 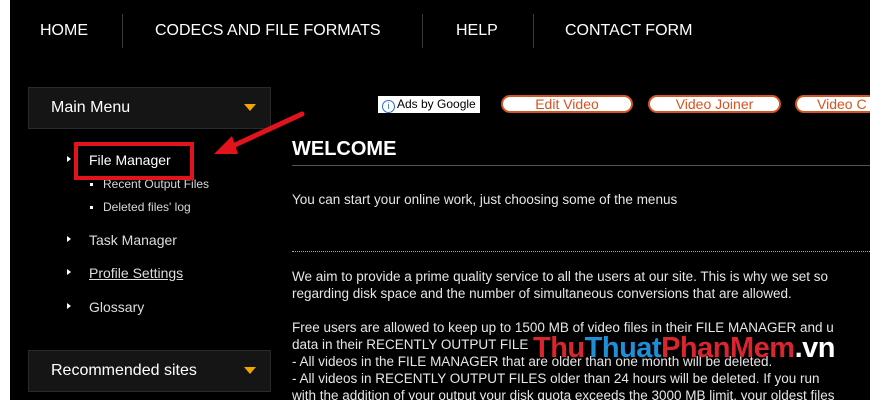 I want to click on watermark-part: .vn, so click(x=815, y=348).